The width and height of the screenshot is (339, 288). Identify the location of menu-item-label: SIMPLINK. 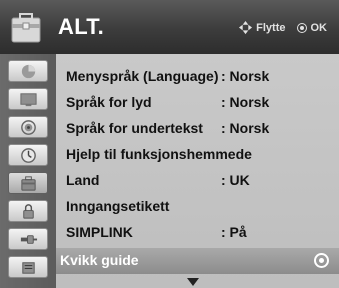
(99, 232).